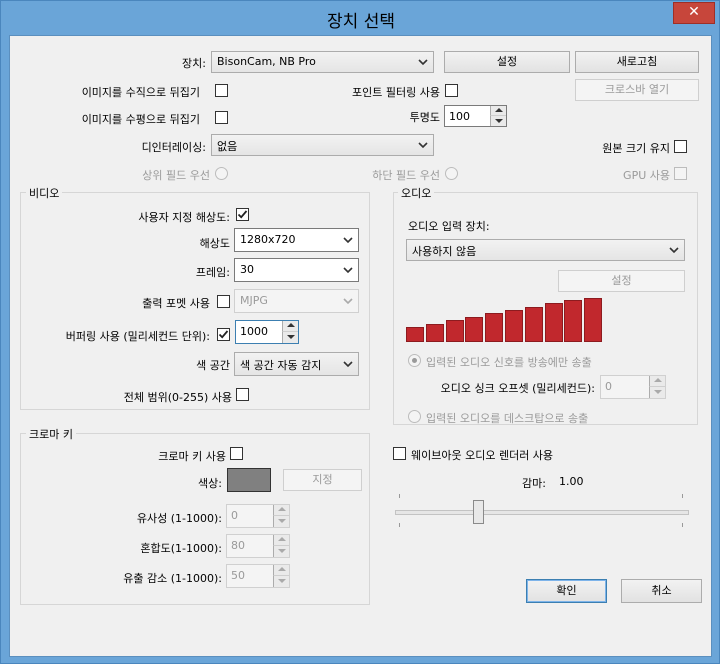 The image size is (720, 664). Describe the element at coordinates (236, 453) in the screenshot. I see `chroma-use-checkbox` at that location.